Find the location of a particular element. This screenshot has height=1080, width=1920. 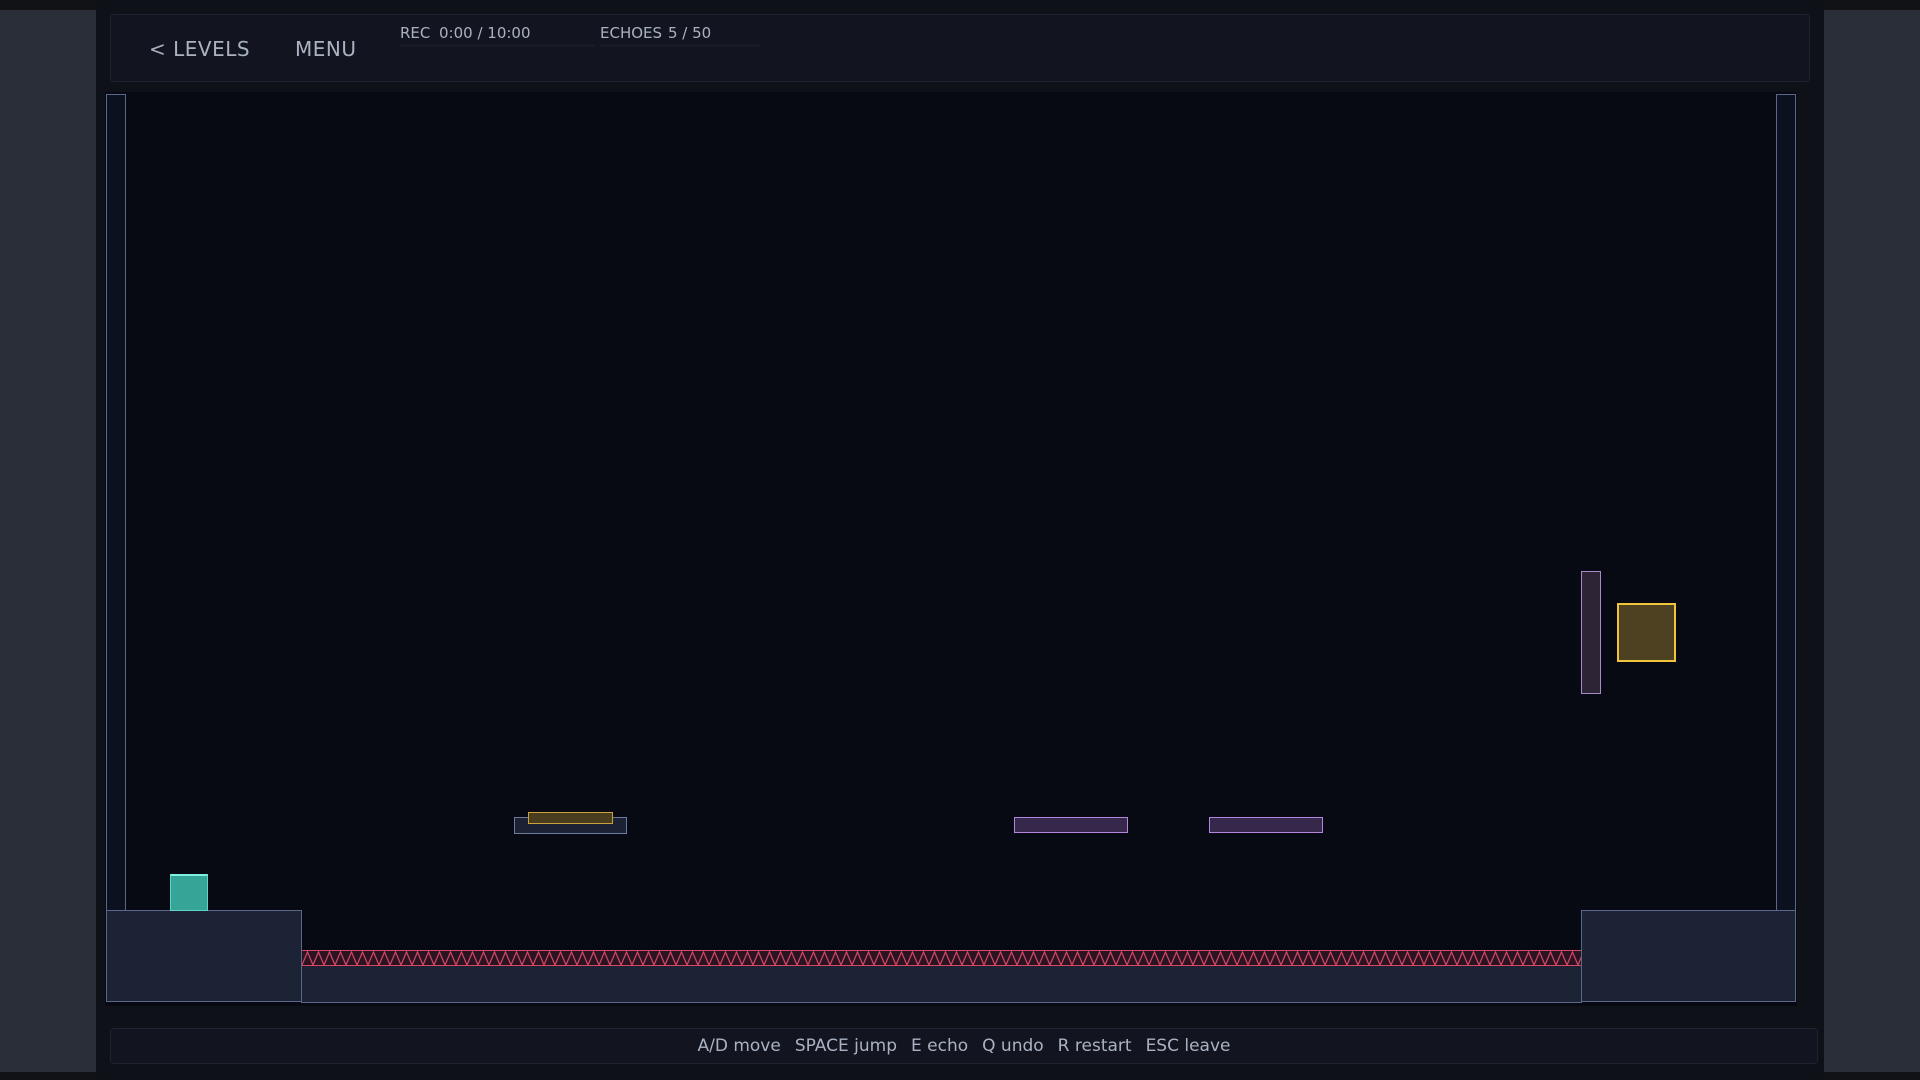

right-wall is located at coordinates (1786, 503).